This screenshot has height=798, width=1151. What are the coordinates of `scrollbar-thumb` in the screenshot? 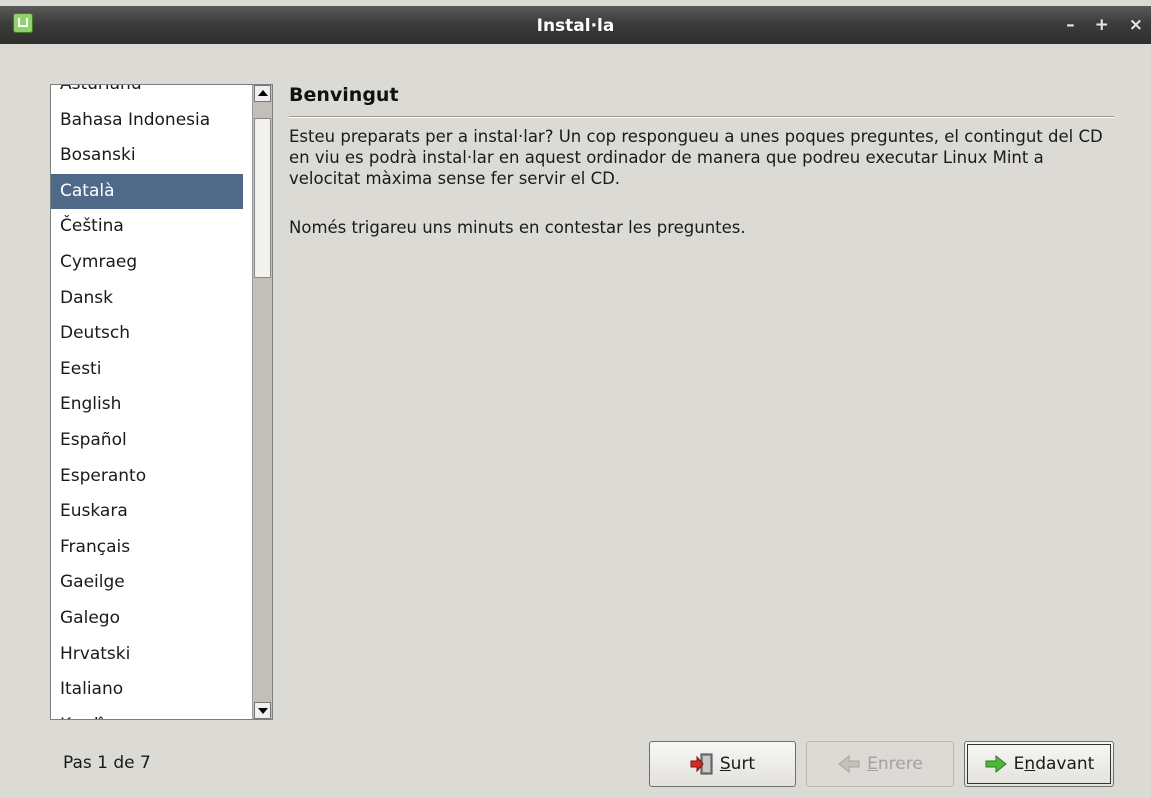 It's located at (262, 198).